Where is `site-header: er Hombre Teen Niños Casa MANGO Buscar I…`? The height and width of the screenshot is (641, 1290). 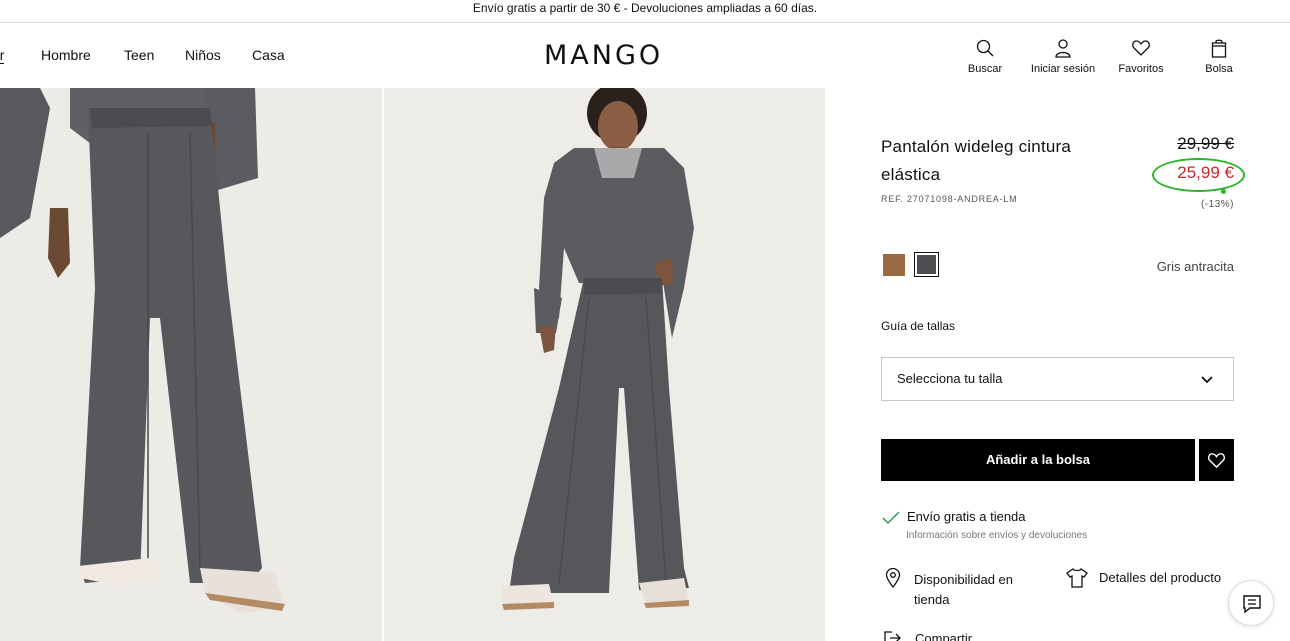 site-header: er Hombre Teen Niños Casa MANGO Buscar I… is located at coordinates (645, 56).